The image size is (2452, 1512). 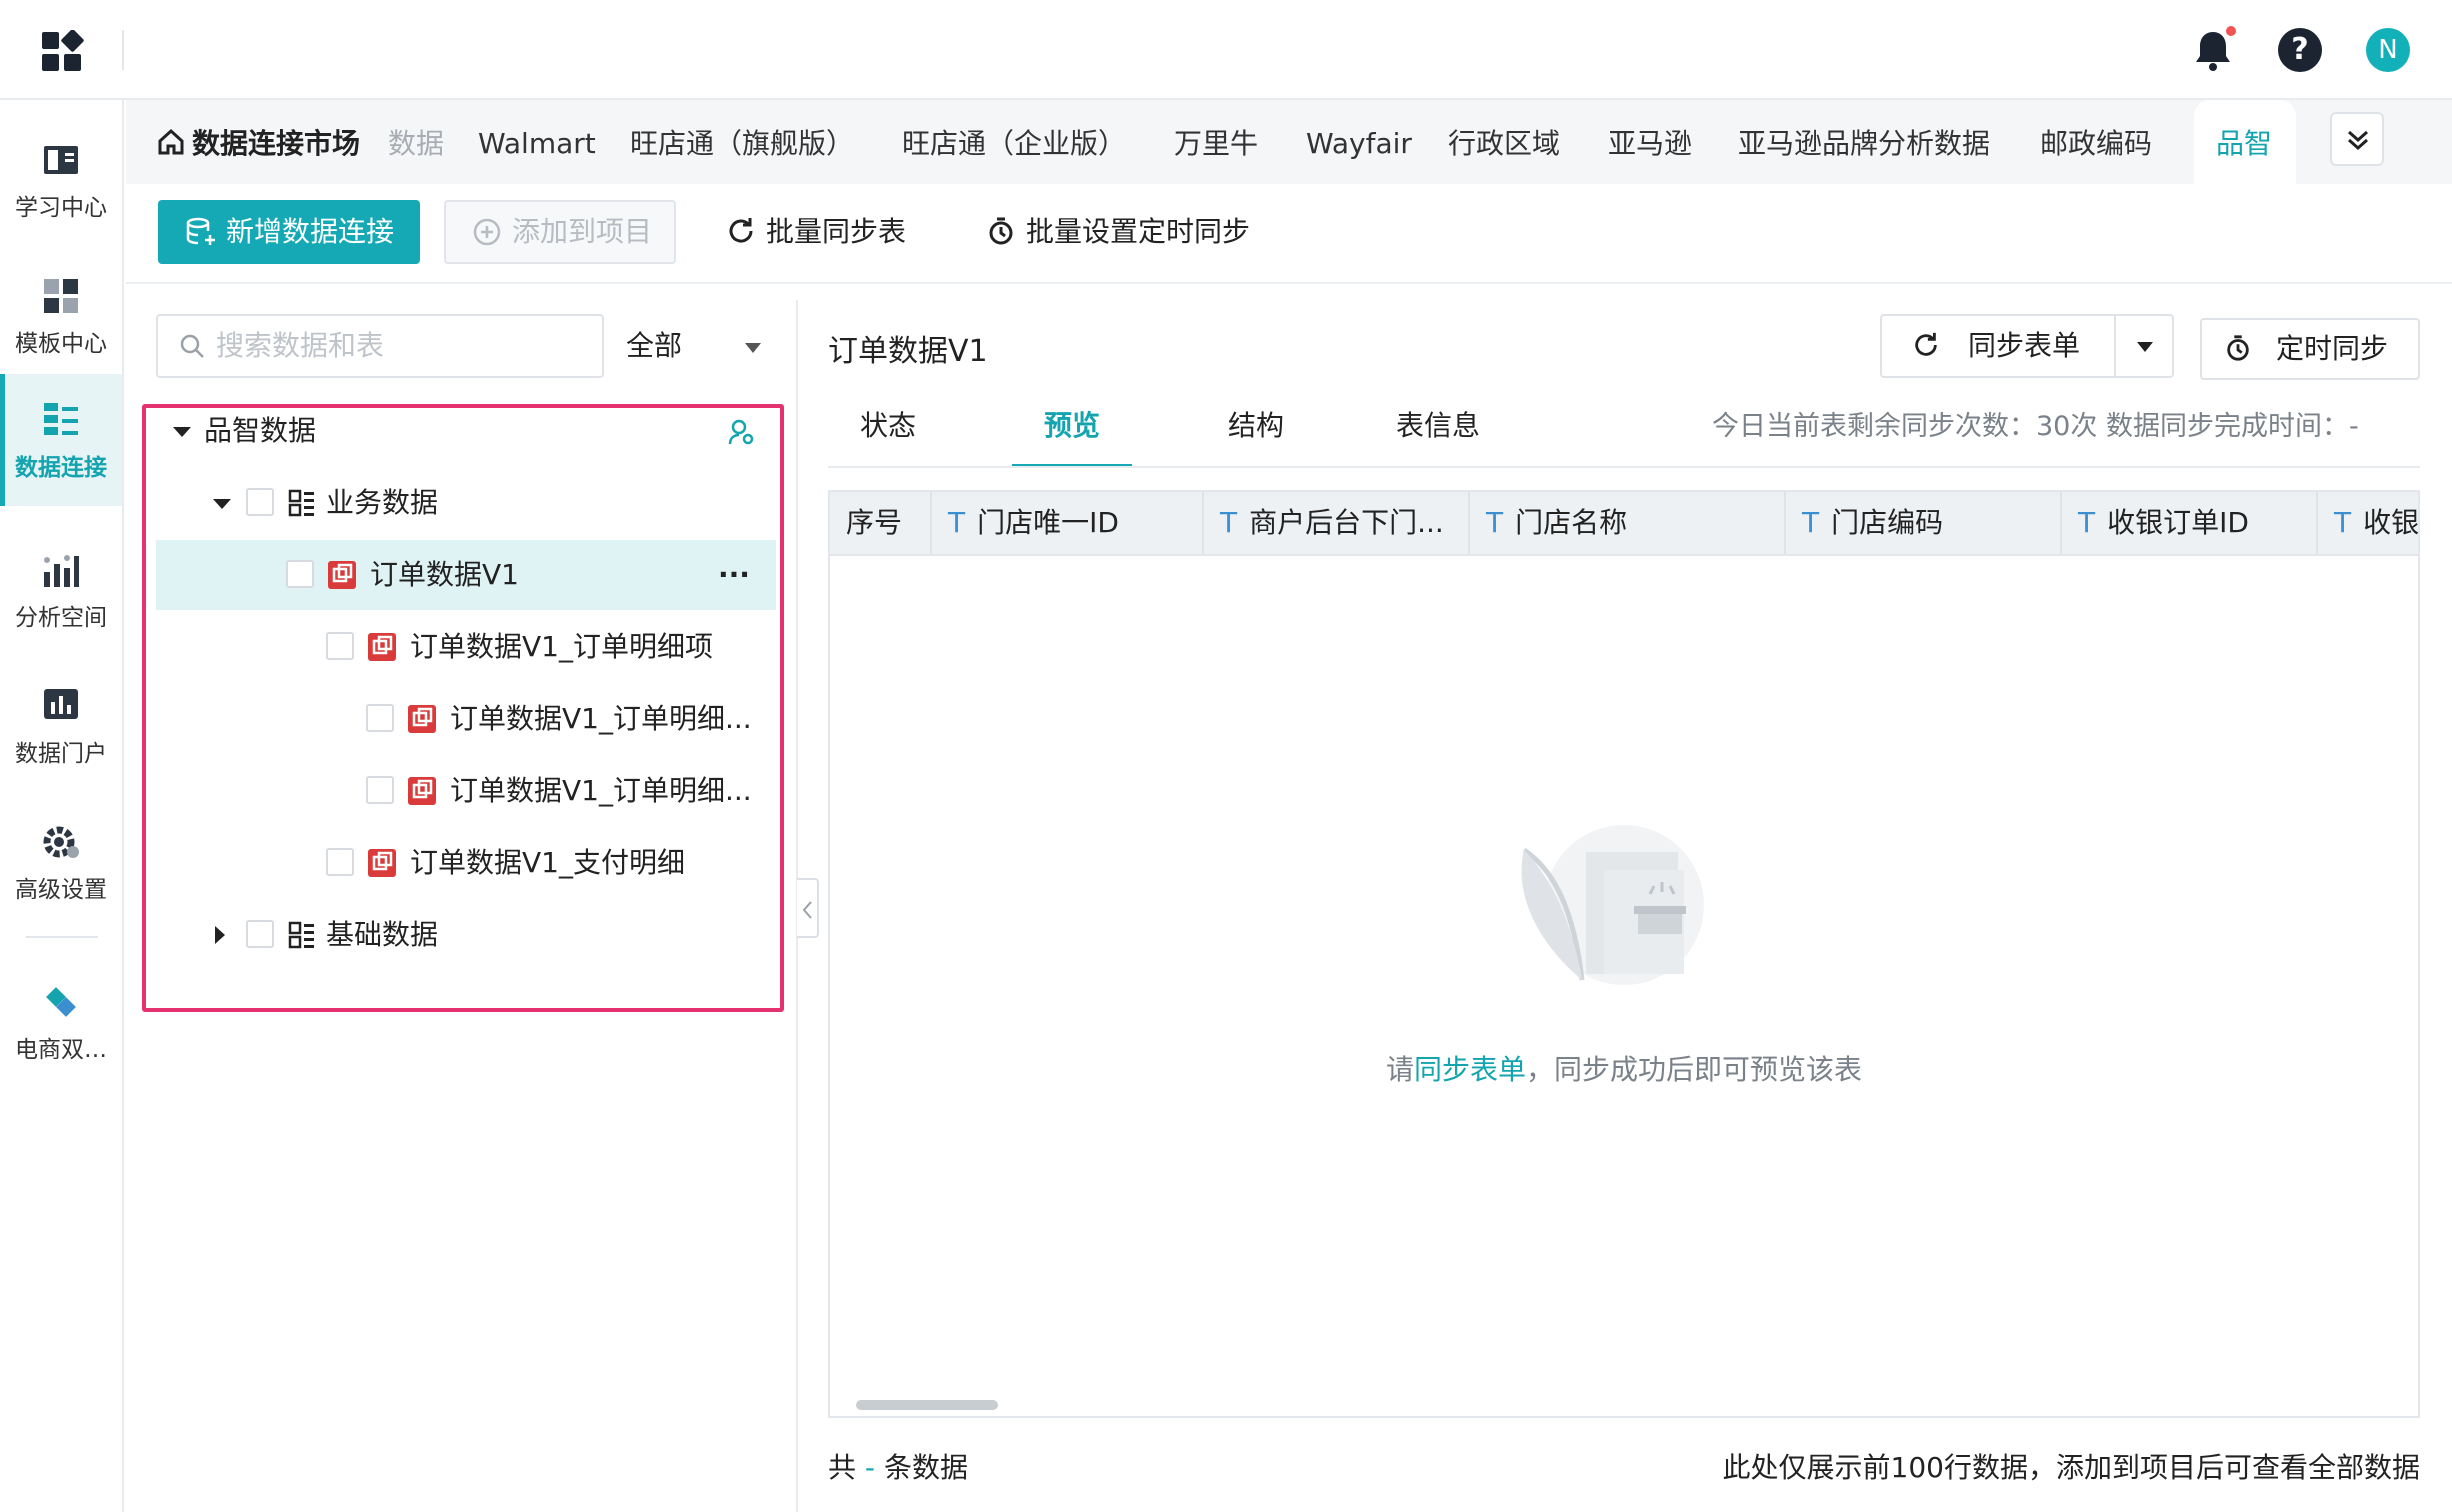 I want to click on folder-grid-icon, so click(x=302, y=503).